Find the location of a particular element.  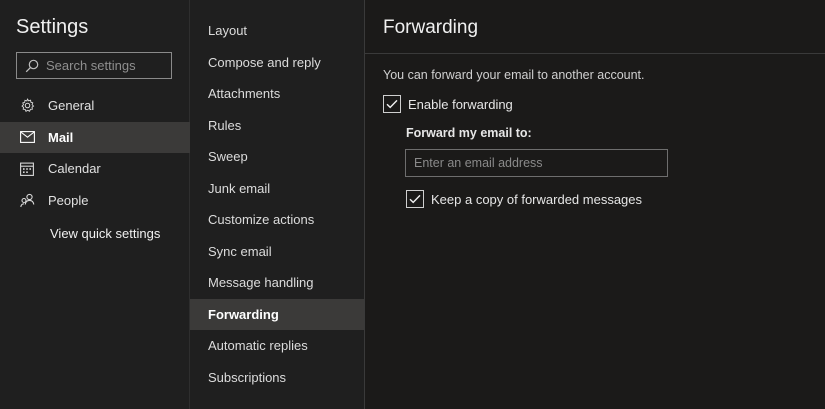

search-icon is located at coordinates (32, 65).